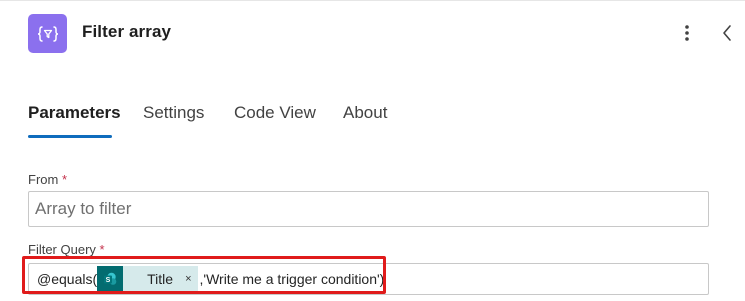  Describe the element at coordinates (62, 249) in the screenshot. I see `filter-query-label-text: Filter Query` at that location.